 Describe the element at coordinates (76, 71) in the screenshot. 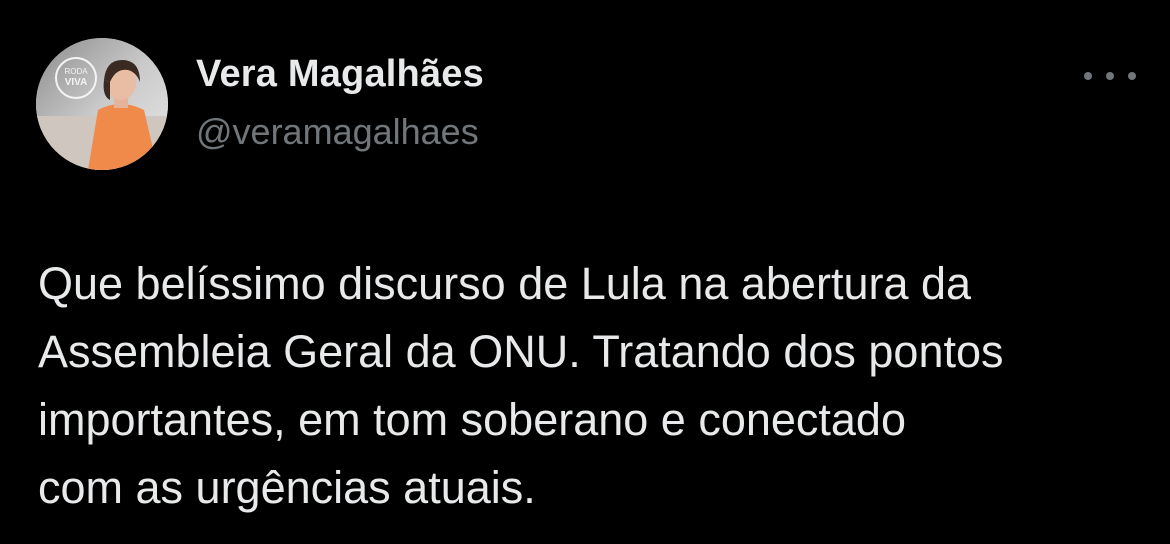

I see `avatar-logo-text-top: RODA` at that location.